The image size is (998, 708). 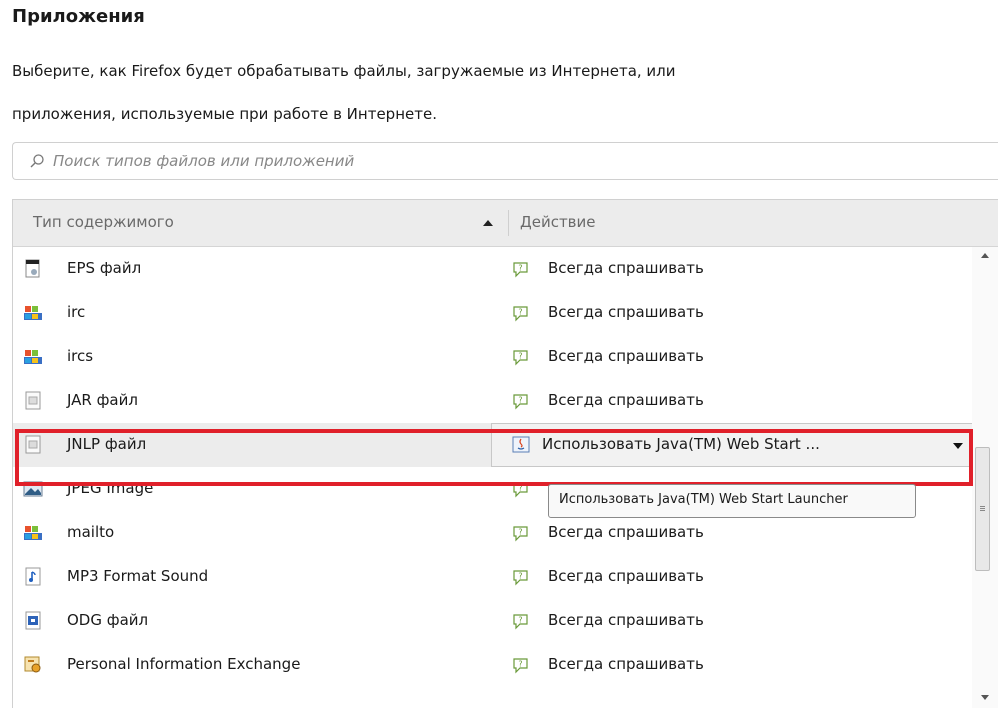 I want to click on content-type-name: JNLP файл, so click(x=107, y=444).